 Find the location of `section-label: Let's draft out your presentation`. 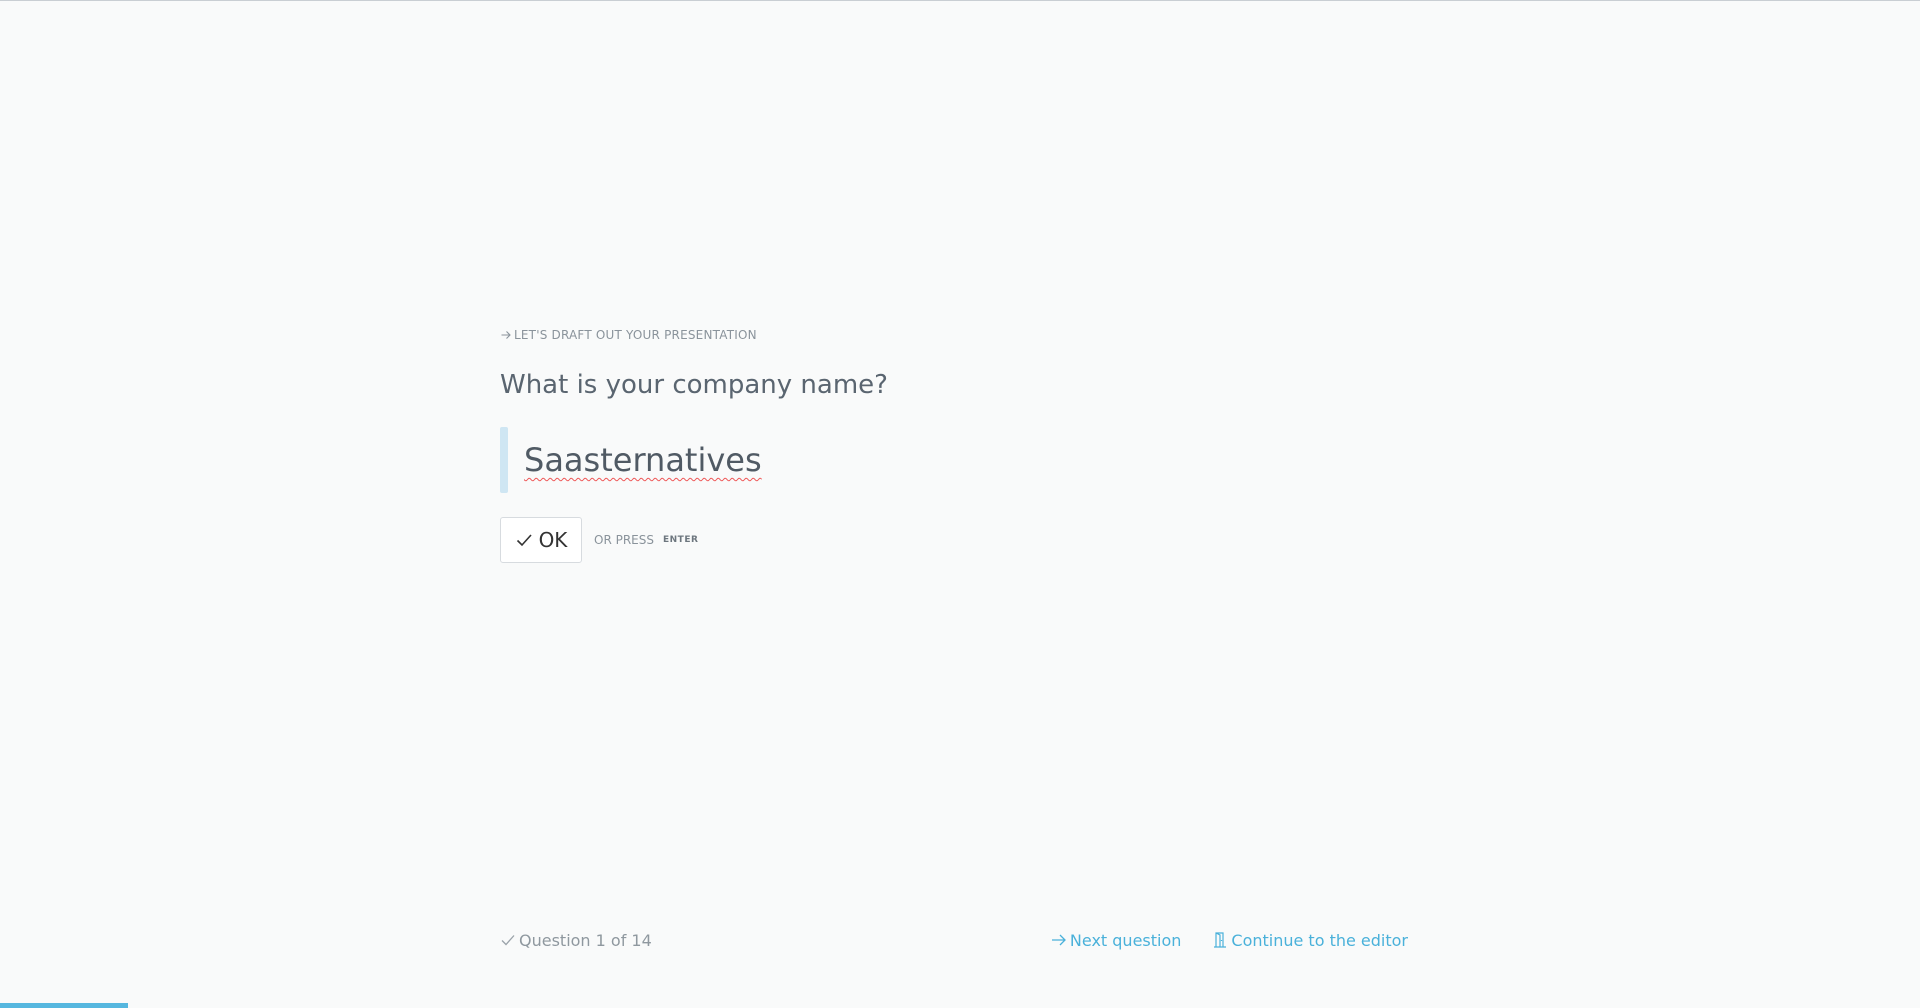

section-label: Let's draft out your presentation is located at coordinates (1000, 335).